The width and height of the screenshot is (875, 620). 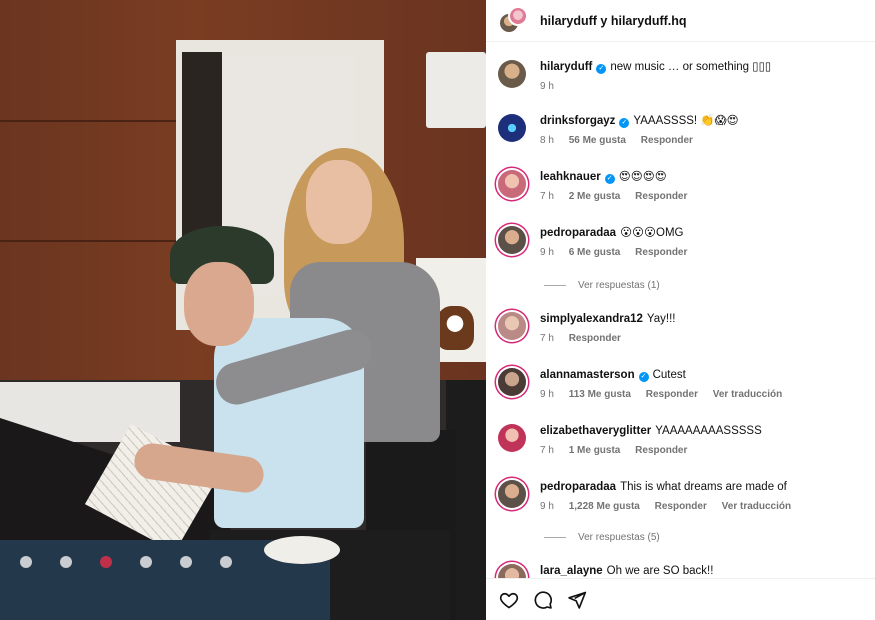 I want to click on view-replies-label: Ver respuestas (5), so click(x=619, y=537).